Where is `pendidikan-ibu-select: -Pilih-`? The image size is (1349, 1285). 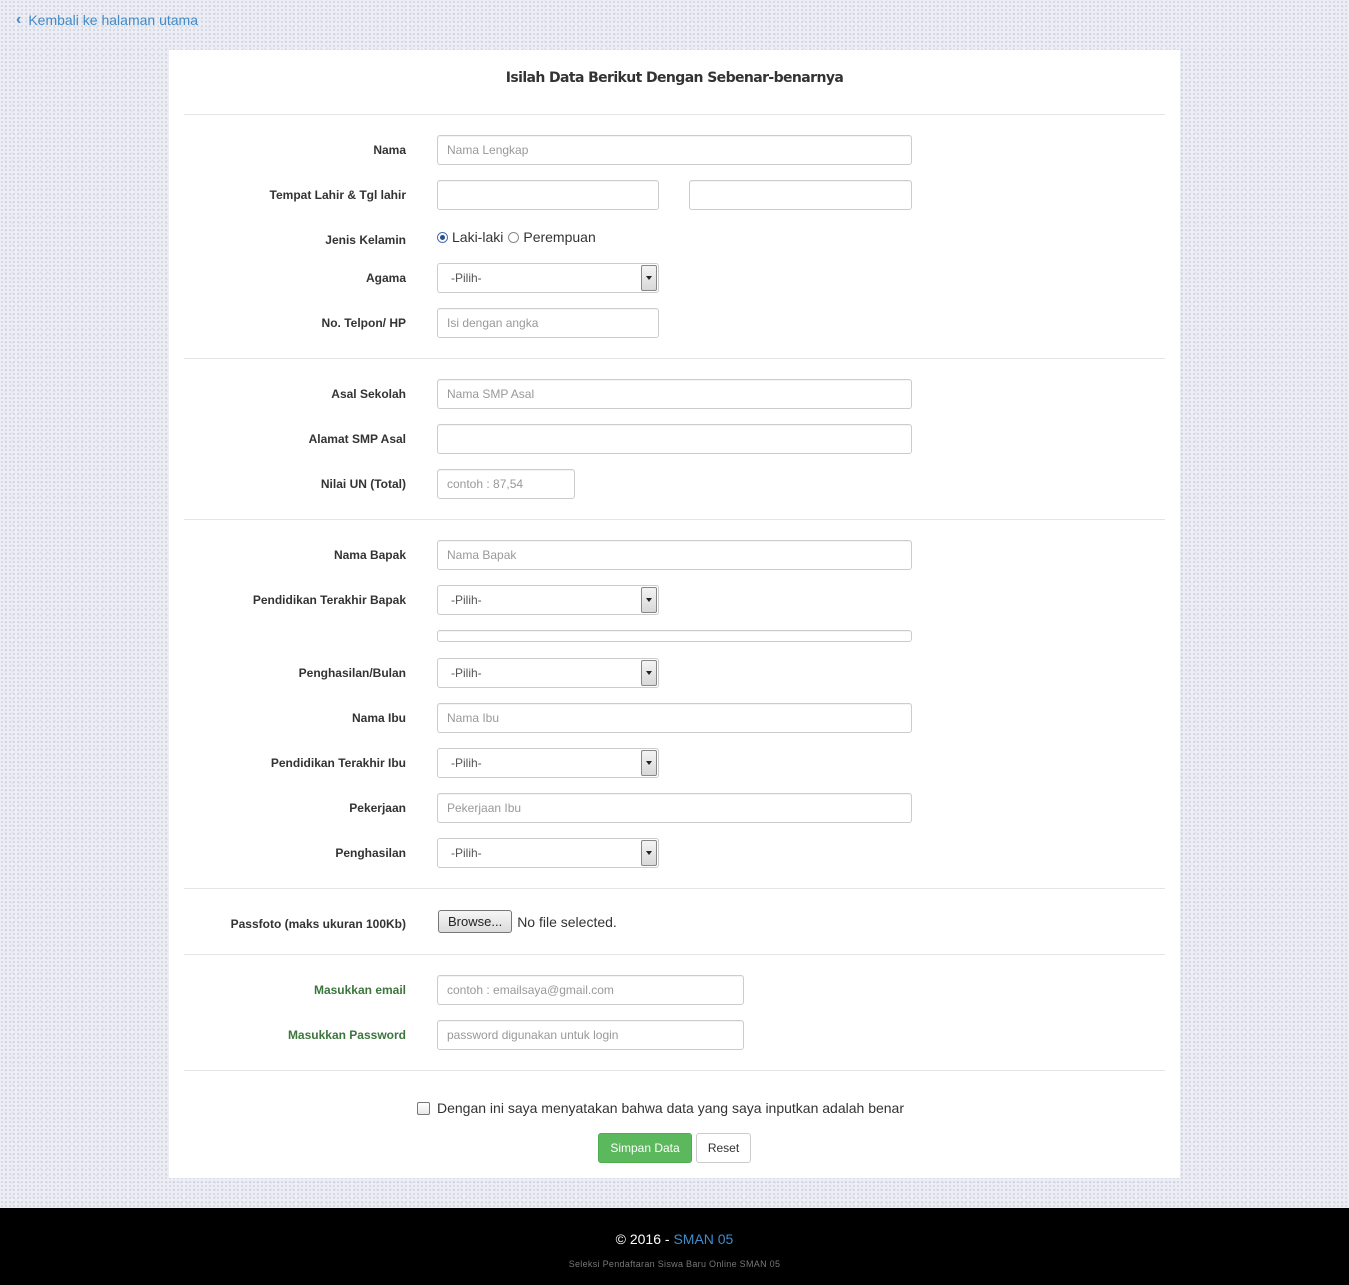 pendidikan-ibu-select: -Pilih- is located at coordinates (548, 763).